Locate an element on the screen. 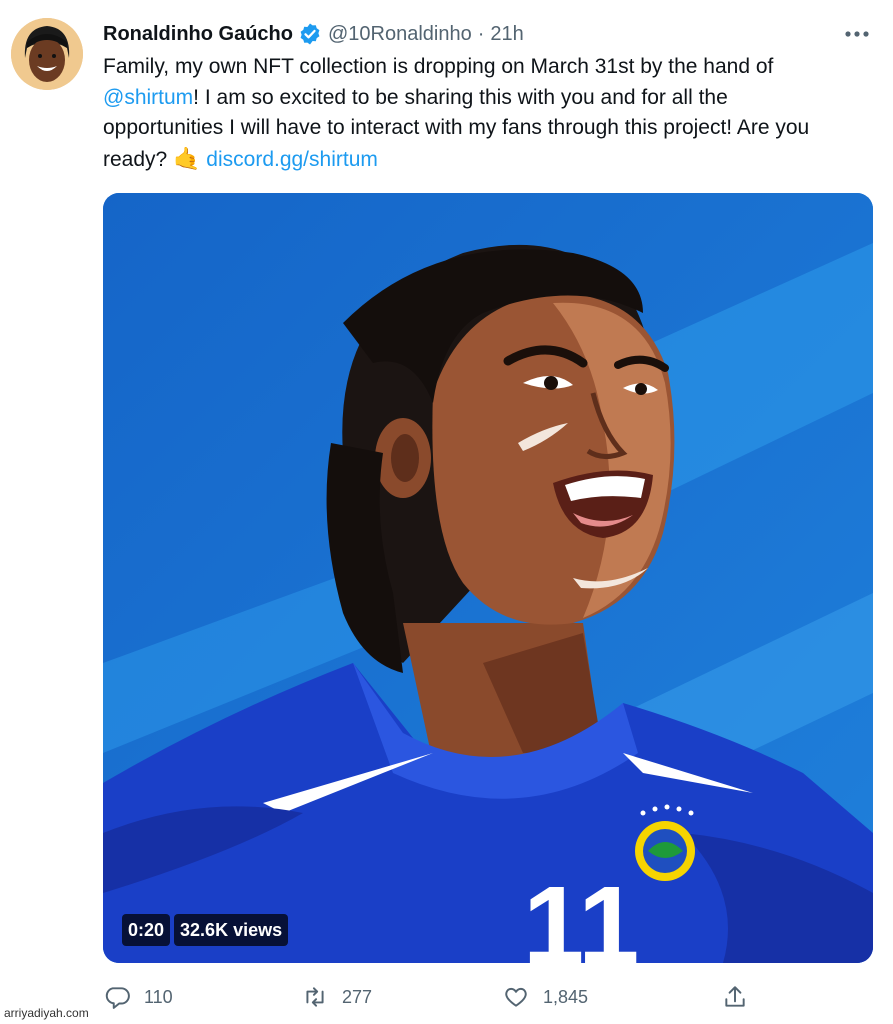  reply-button: 110 is located at coordinates (138, 997).